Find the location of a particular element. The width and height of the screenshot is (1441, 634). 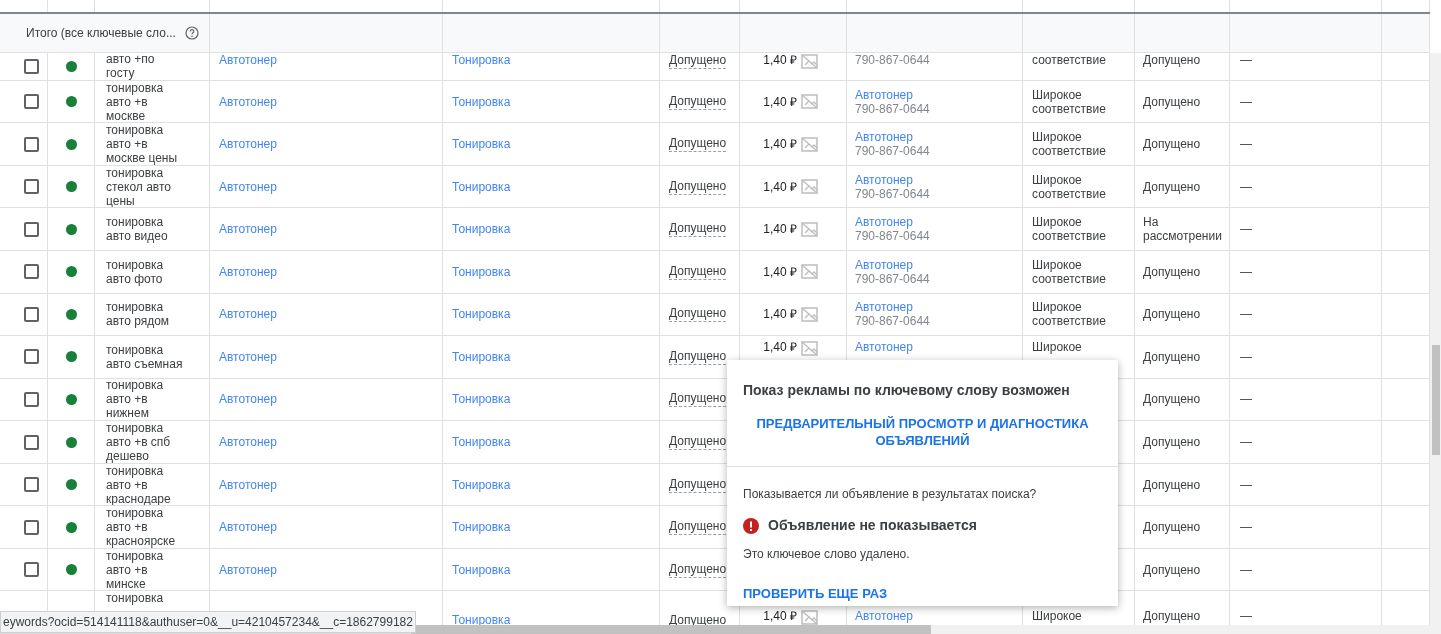

keyword-text: тонировка стекол авто цены is located at coordinates (139, 186).